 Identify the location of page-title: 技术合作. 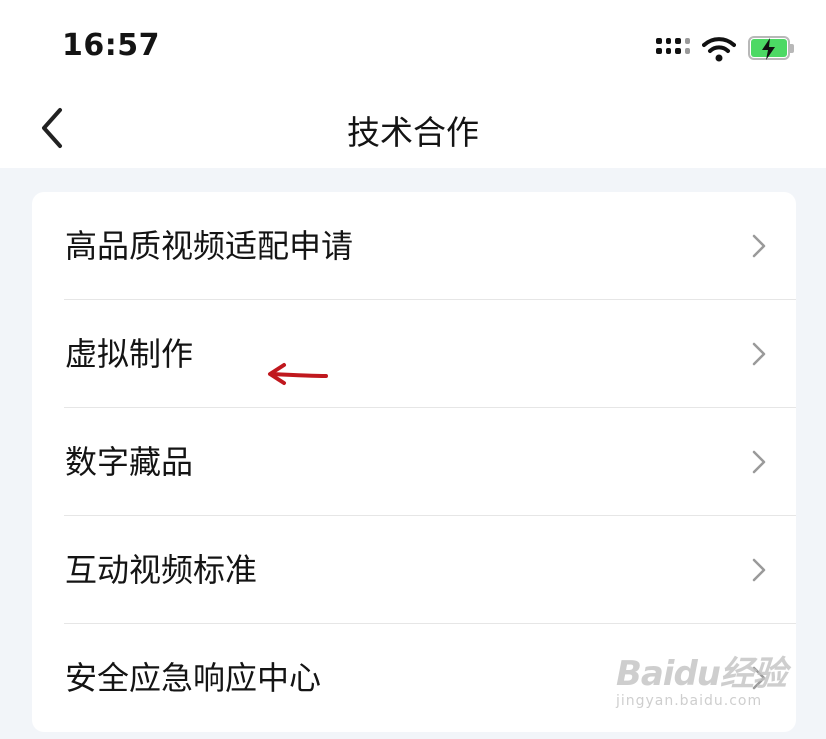
(413, 132).